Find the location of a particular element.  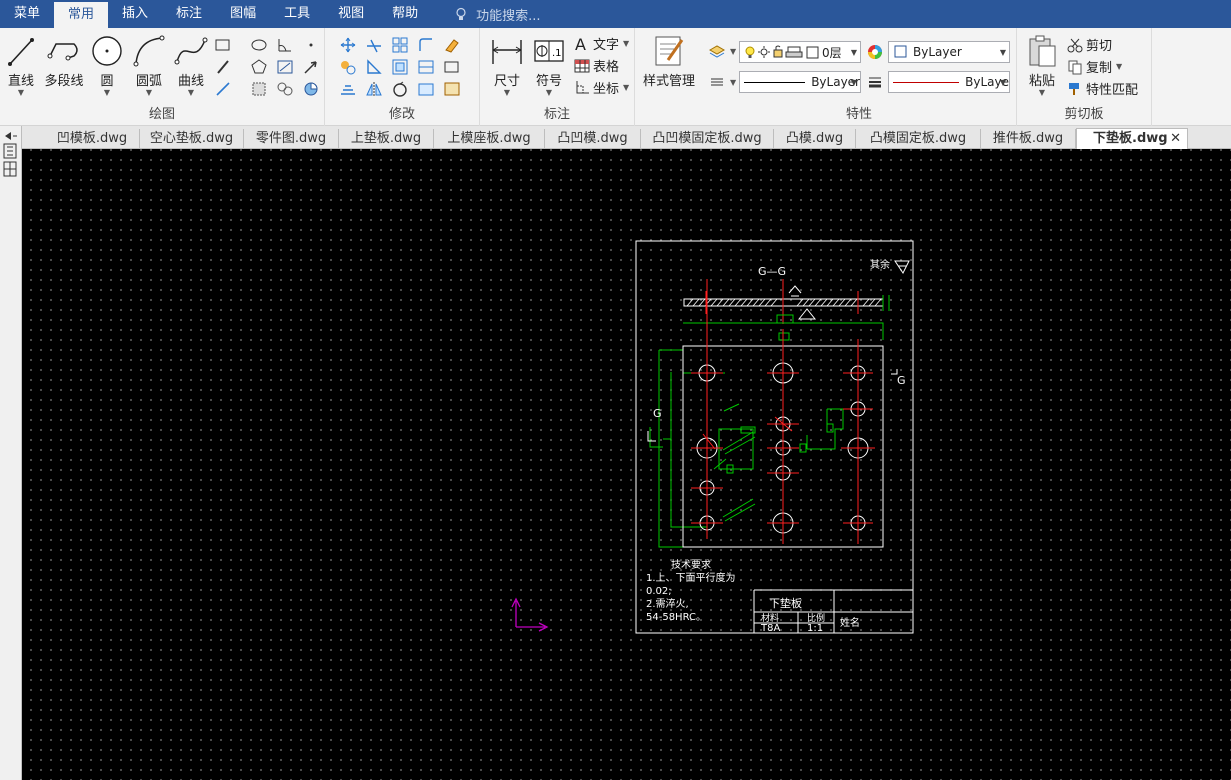

copy-object-icon is located at coordinates (348, 67).